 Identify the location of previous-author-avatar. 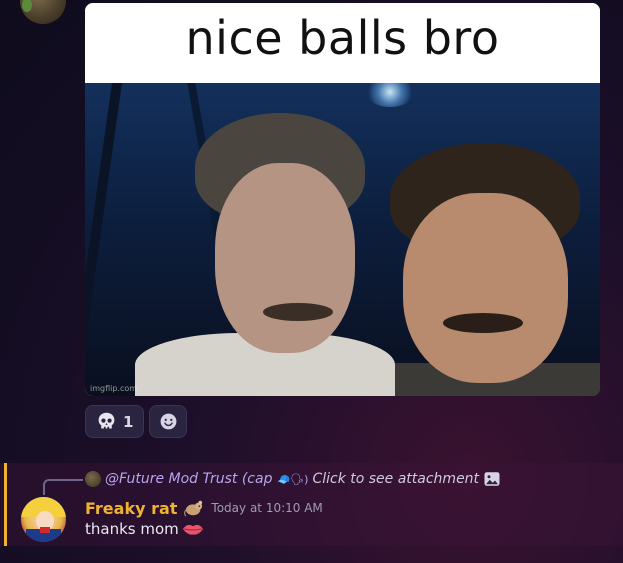
(43, 12).